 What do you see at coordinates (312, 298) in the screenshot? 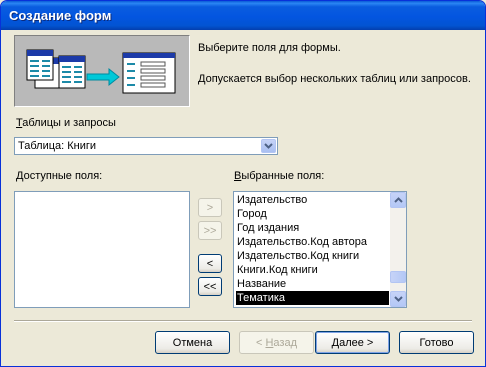
I see `list-item-selected: Тематика` at bounding box center [312, 298].